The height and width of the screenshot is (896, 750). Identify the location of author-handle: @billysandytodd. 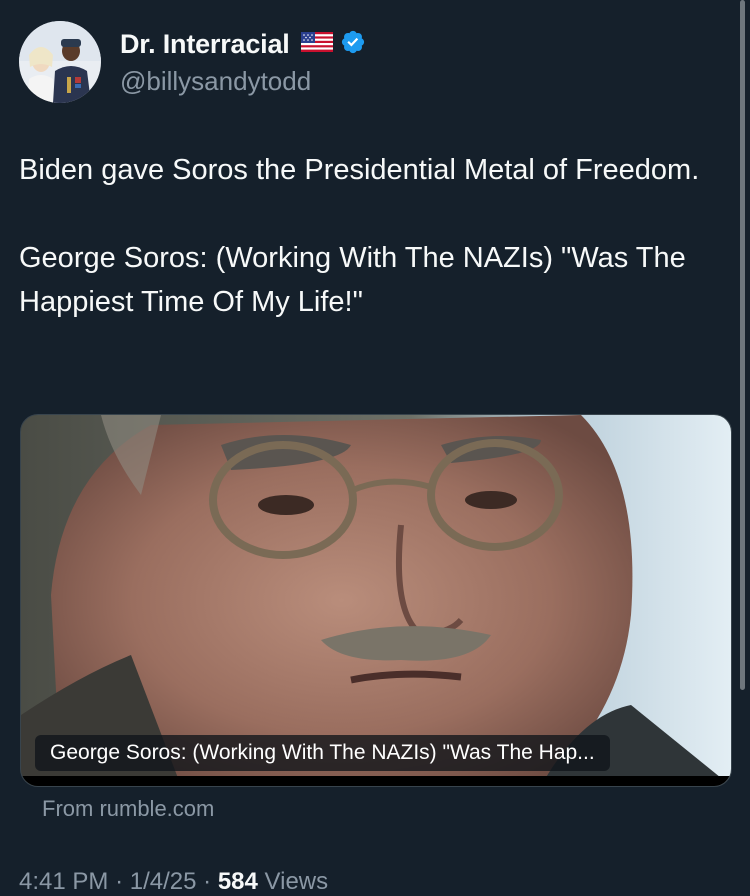
(243, 81).